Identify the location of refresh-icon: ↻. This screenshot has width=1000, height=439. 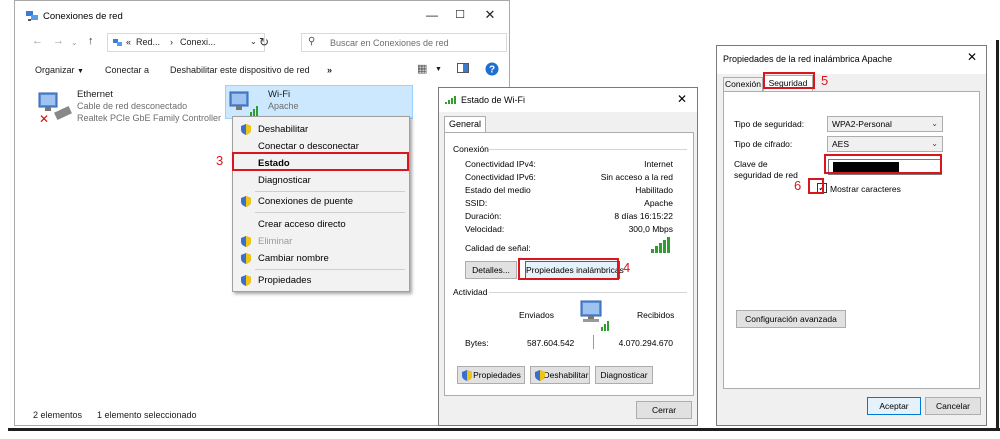
(264, 42).